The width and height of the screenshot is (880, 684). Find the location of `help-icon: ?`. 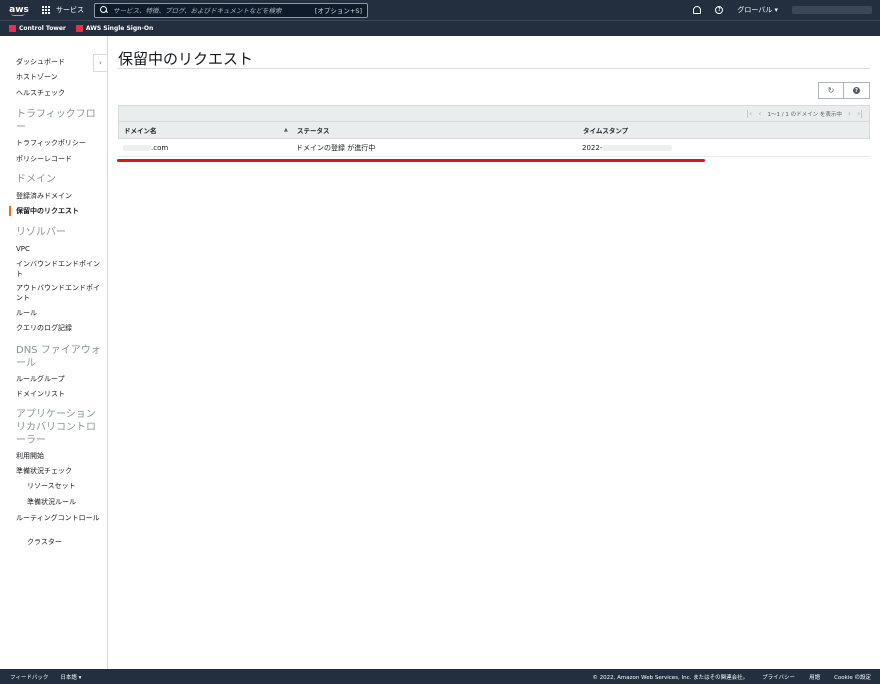

help-icon: ? is located at coordinates (719, 10).